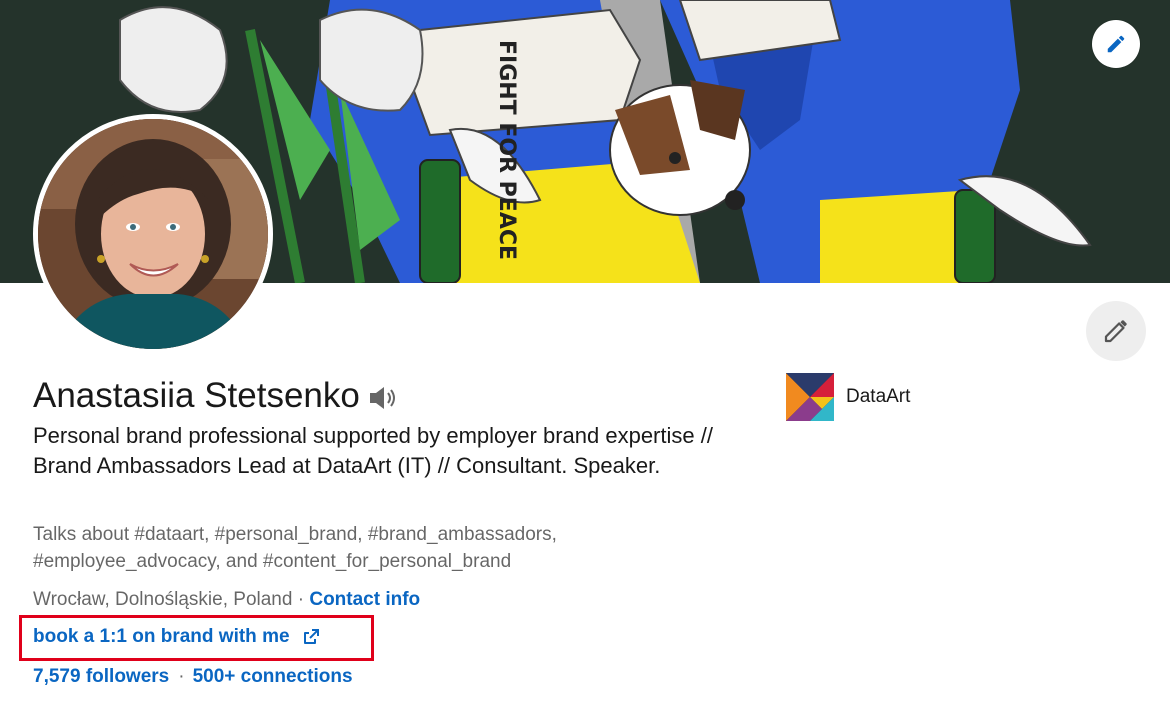  I want to click on location-text: Wrocław, Dolnośląskie, Poland, so click(163, 599).